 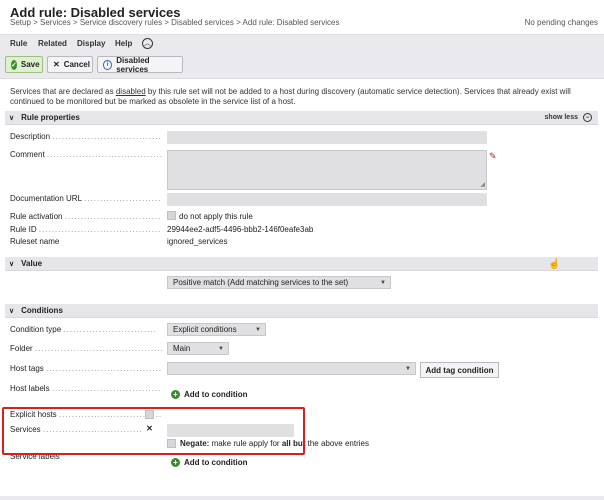 What do you see at coordinates (561, 22) in the screenshot?
I see `pending-changes: No pending changes` at bounding box center [561, 22].